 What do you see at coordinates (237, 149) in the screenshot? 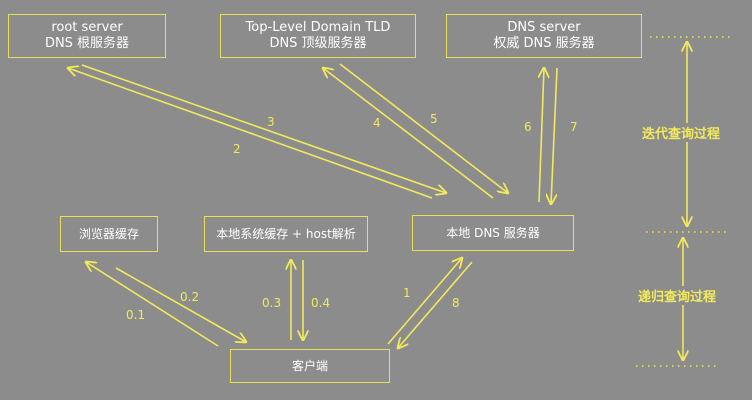
I see `step-label-2: 2` at bounding box center [237, 149].